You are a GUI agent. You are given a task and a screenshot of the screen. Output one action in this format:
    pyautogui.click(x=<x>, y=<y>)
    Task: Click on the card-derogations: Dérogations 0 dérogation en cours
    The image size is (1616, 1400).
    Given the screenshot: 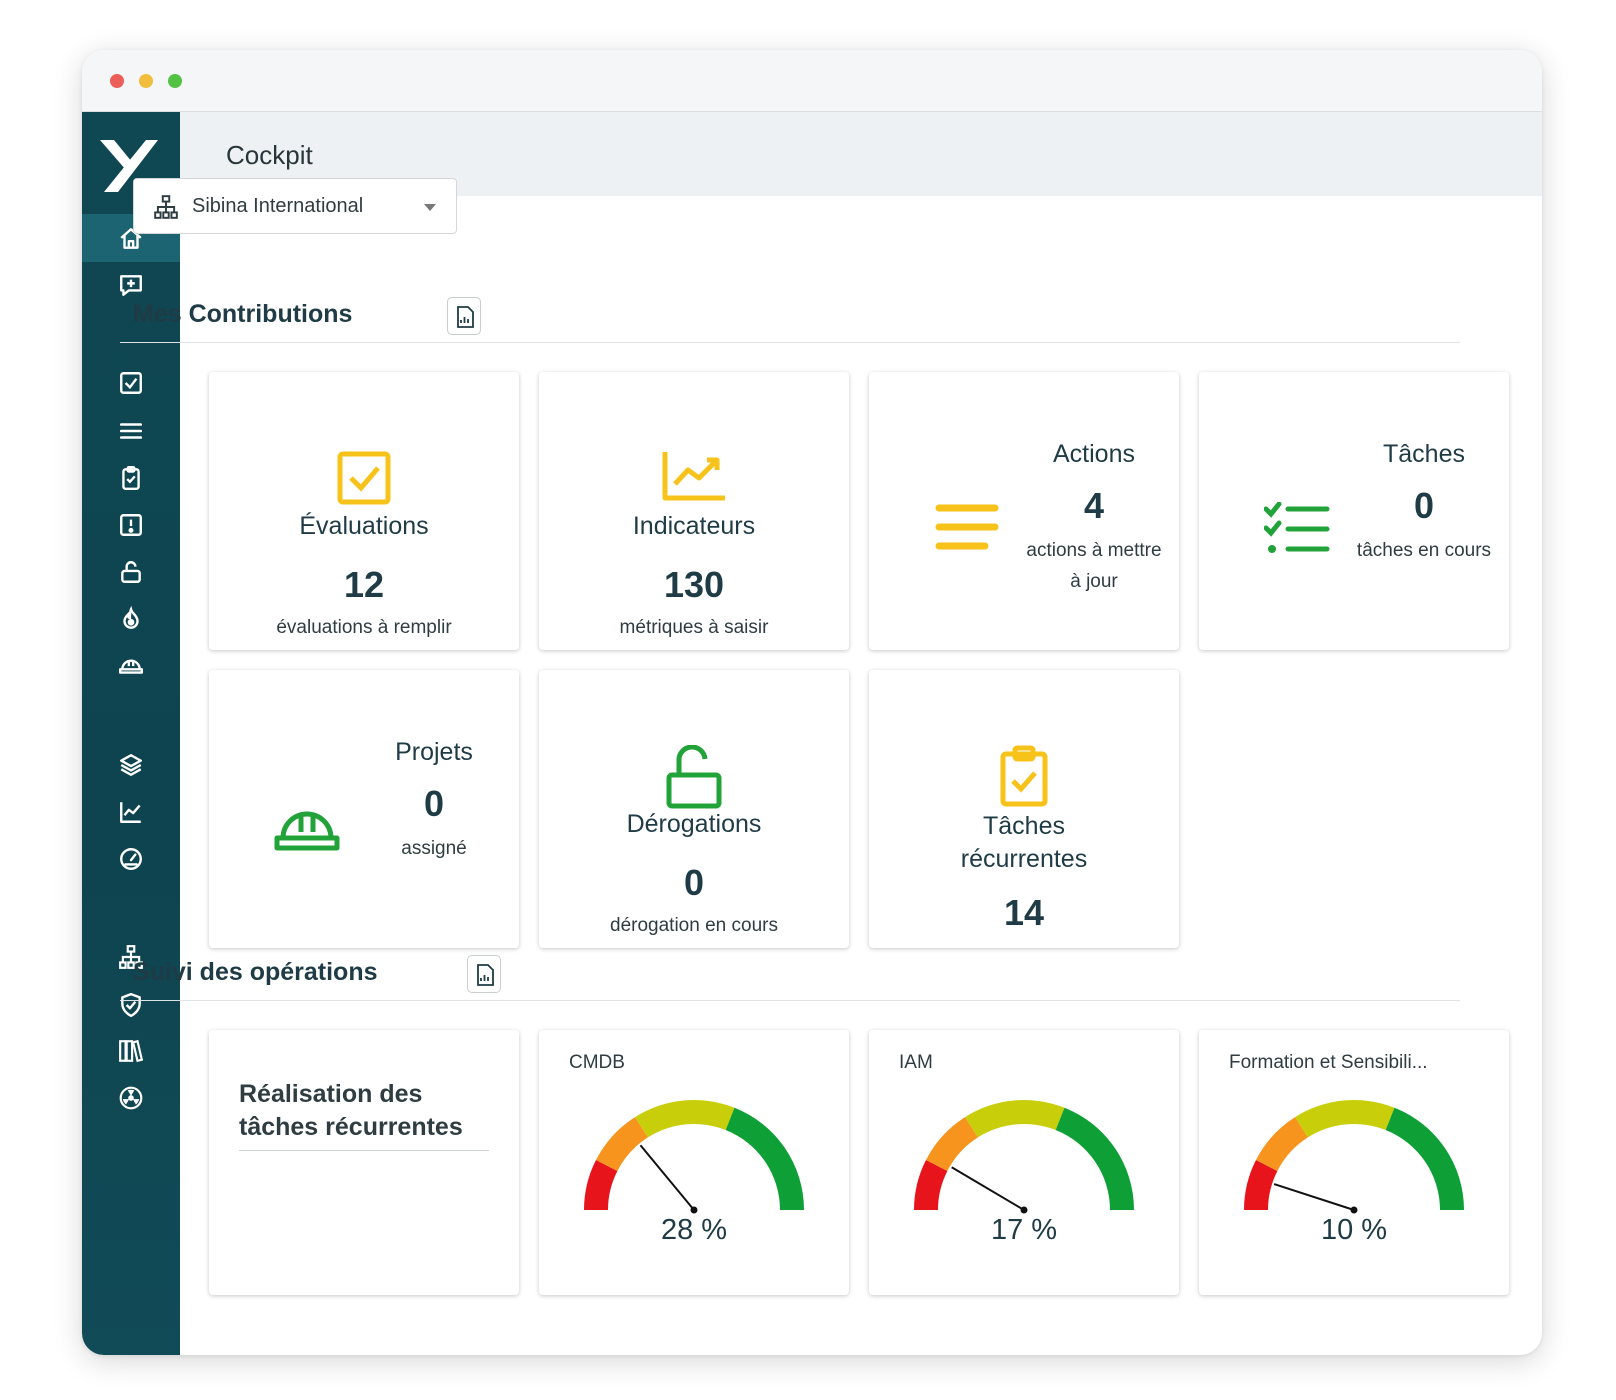 What is the action you would take?
    pyautogui.click(x=694, y=809)
    